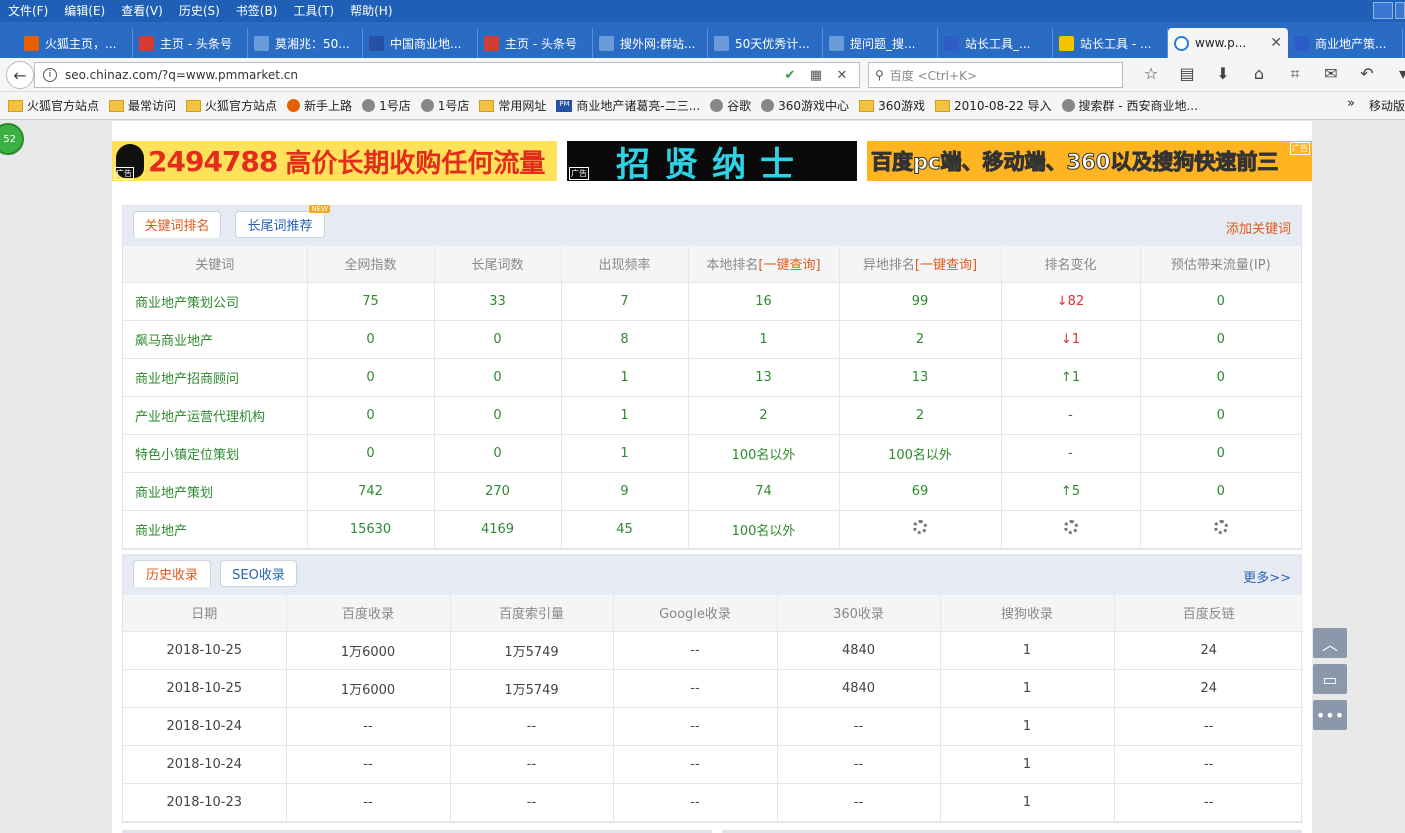 The height and width of the screenshot is (833, 1405). Describe the element at coordinates (142, 11) in the screenshot. I see `menu-item: 查看(V)` at that location.